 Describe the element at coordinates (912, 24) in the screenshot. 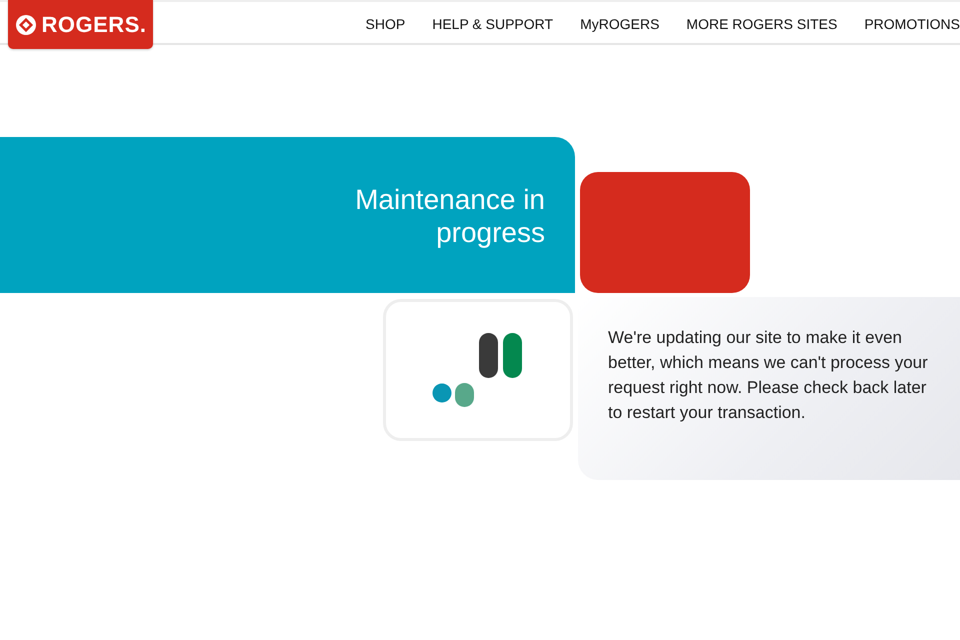

I see `nav-link: PROMOTIONS` at that location.